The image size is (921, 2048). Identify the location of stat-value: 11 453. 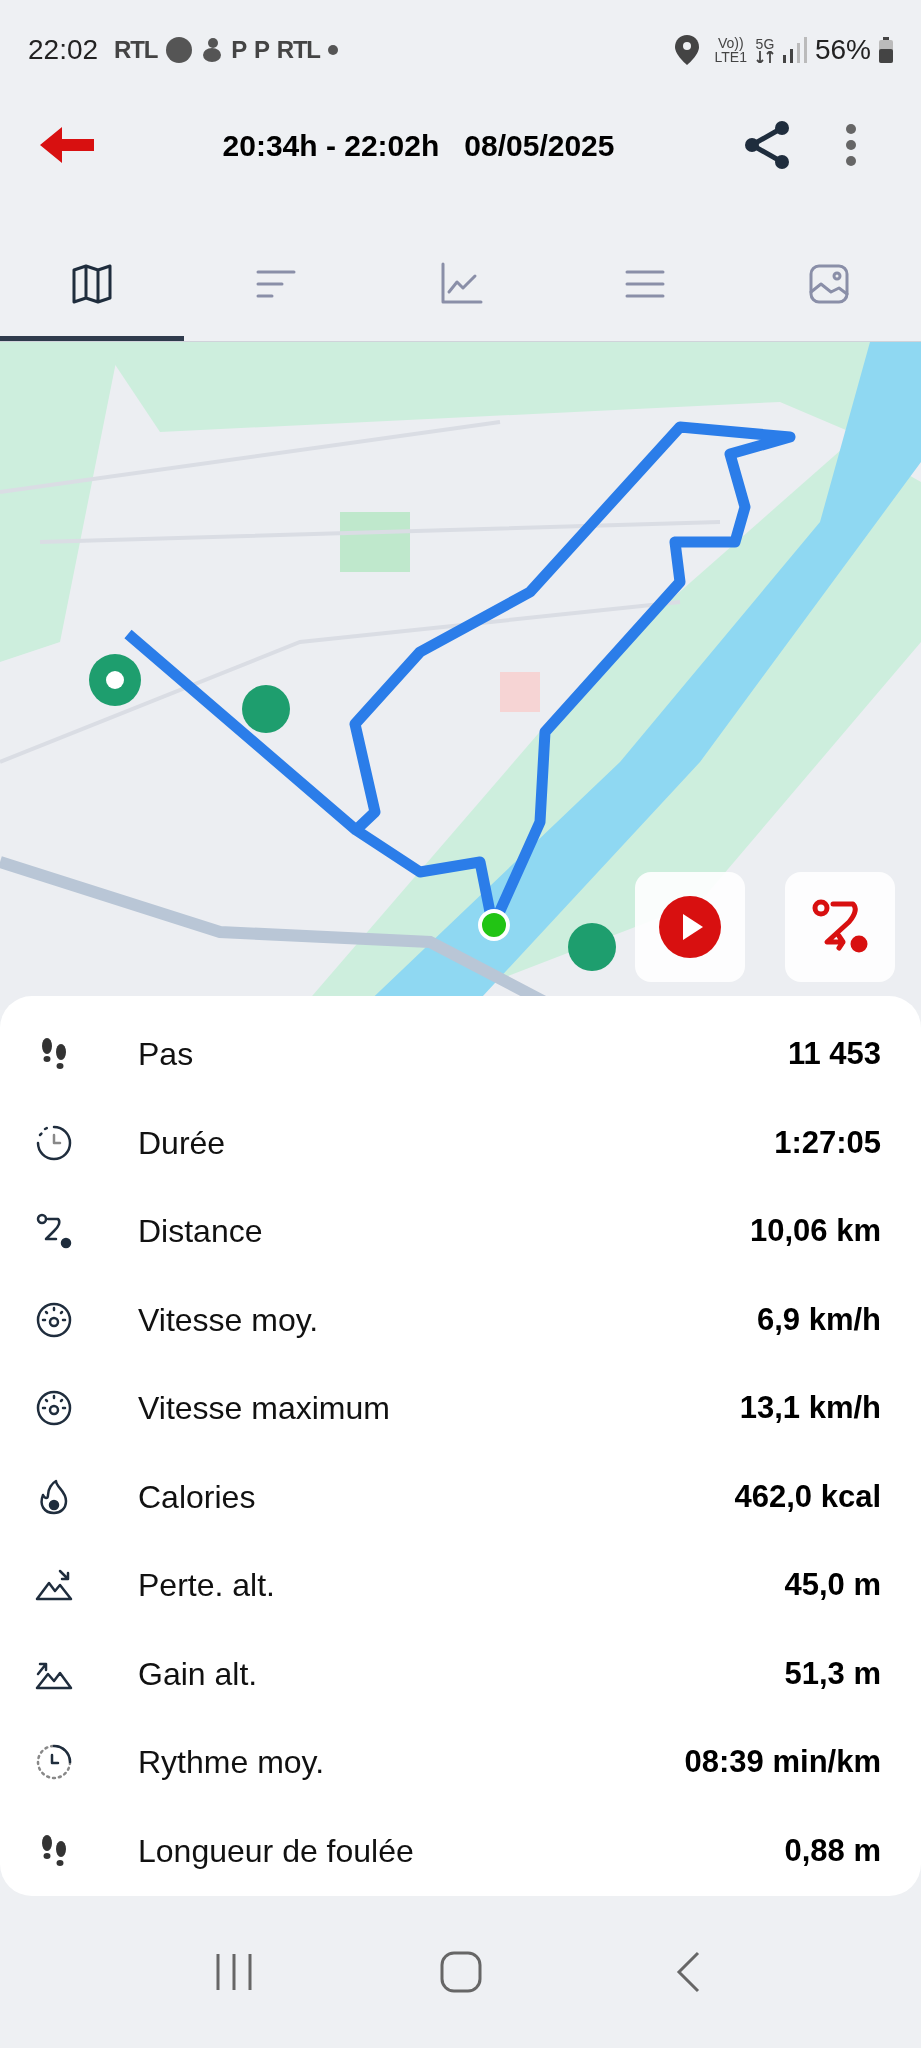
(834, 1054).